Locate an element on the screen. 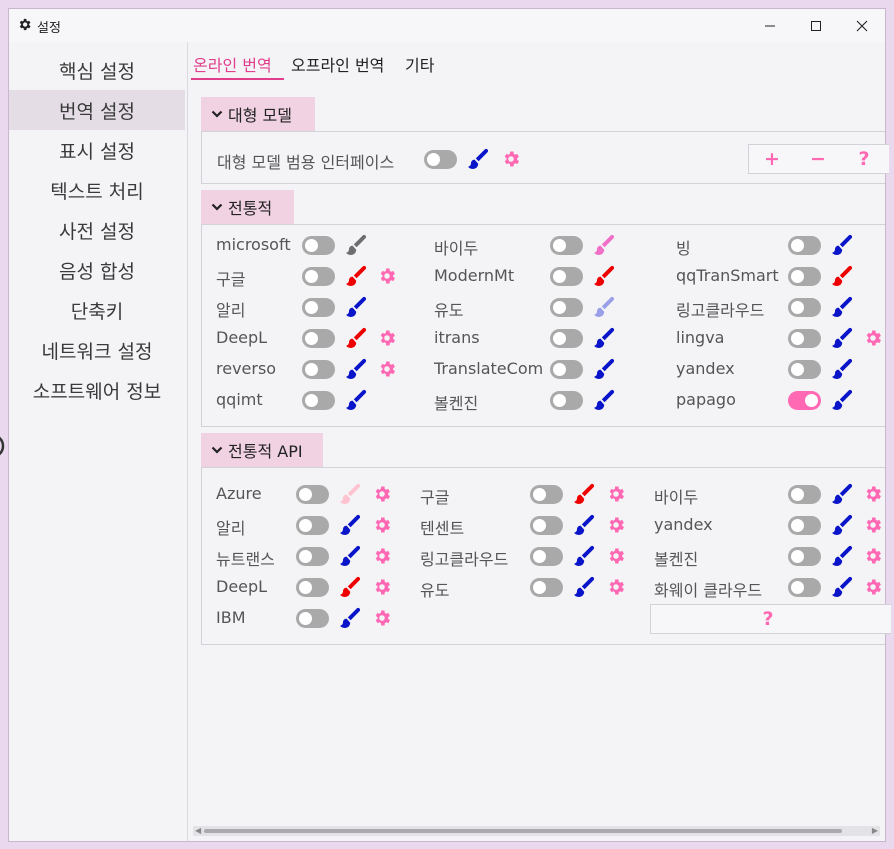 The width and height of the screenshot is (894, 849). tab-offline-translation: 오프라인 번역 is located at coordinates (337, 64).